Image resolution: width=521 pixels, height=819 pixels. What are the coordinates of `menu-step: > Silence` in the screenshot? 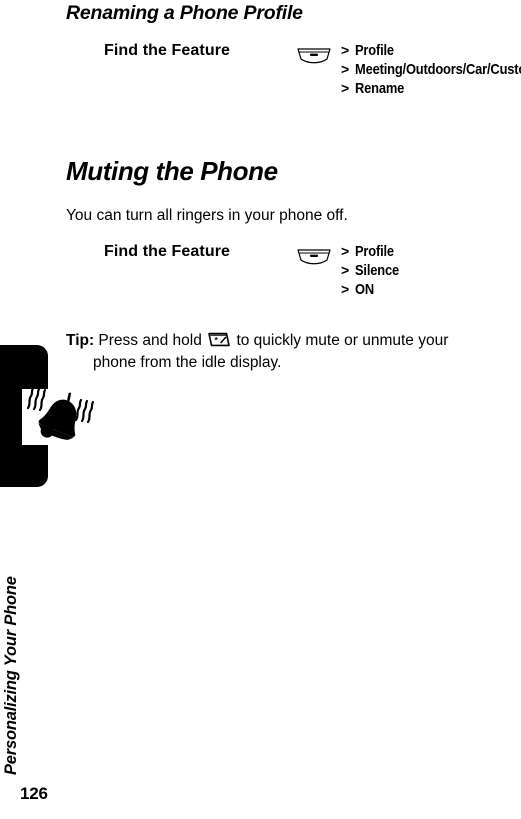 It's located at (431, 270).